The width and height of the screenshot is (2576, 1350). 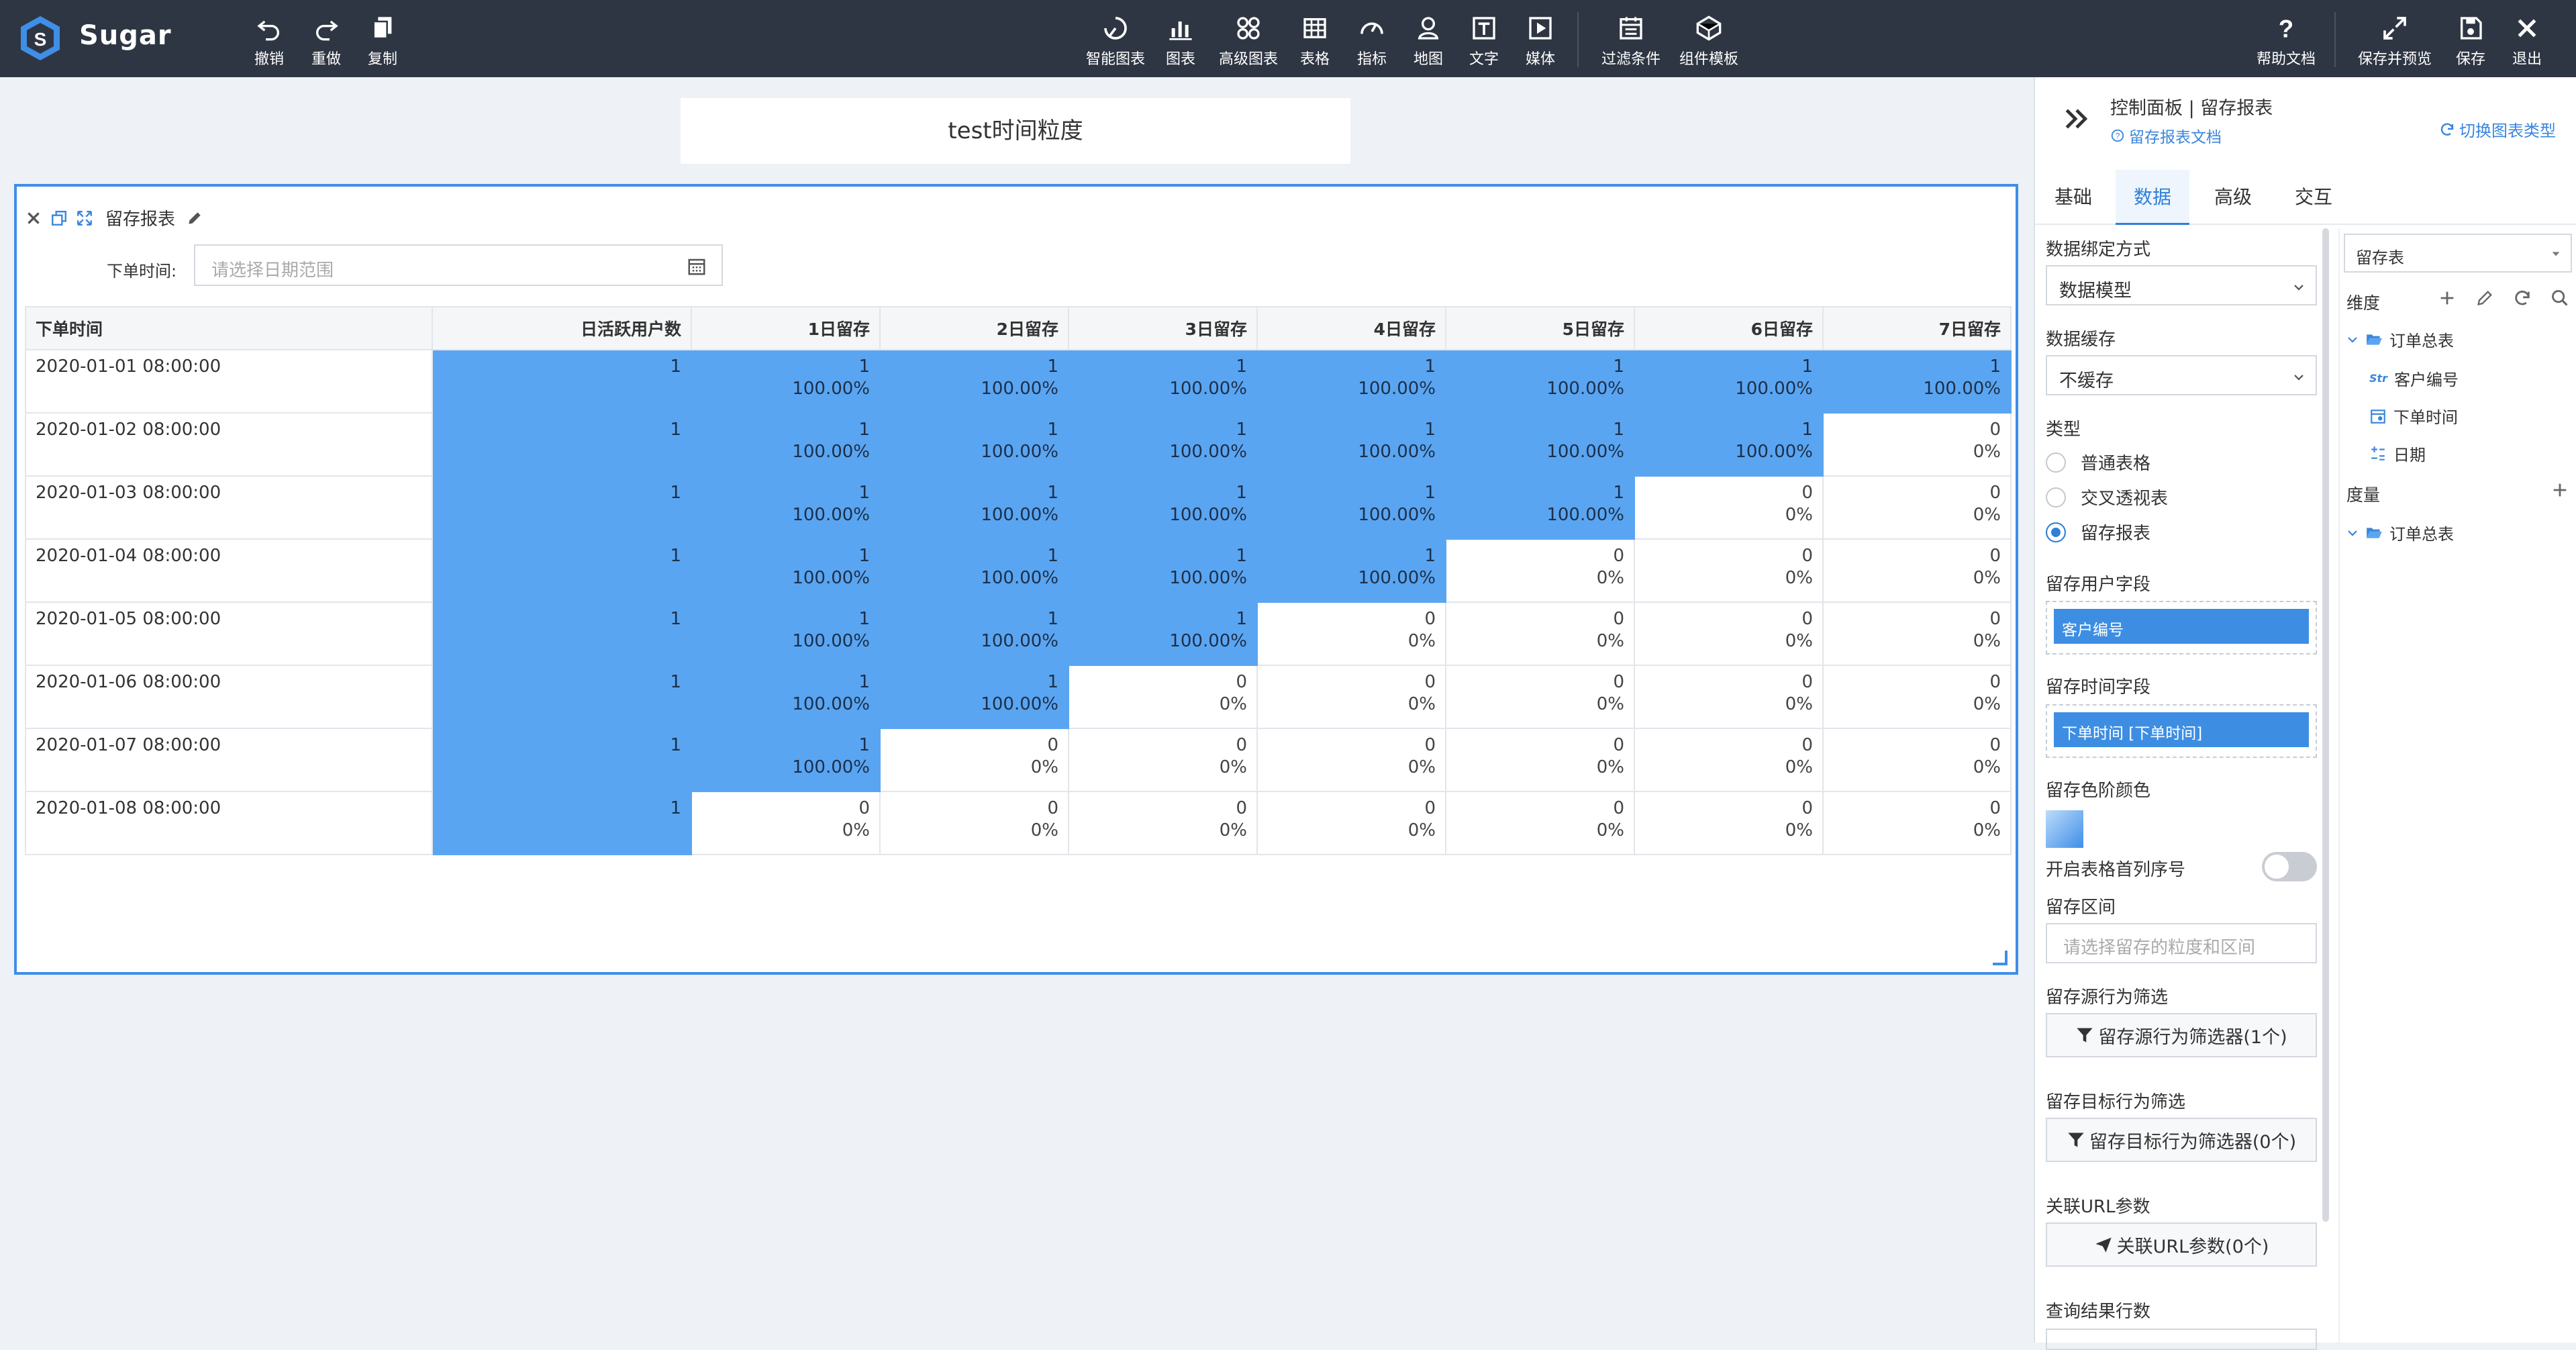 What do you see at coordinates (2152, 197) in the screenshot?
I see `tab-data: 数据` at bounding box center [2152, 197].